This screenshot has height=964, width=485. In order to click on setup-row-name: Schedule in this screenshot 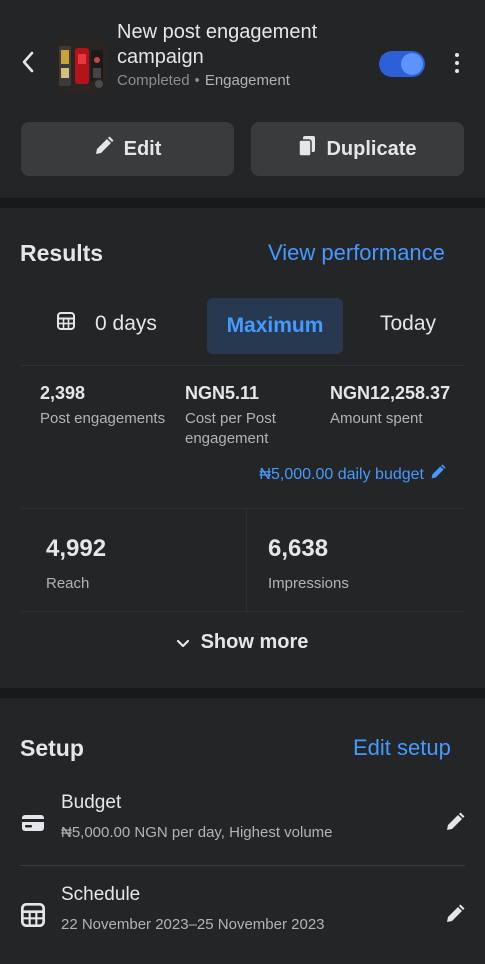, I will do `click(101, 894)`.